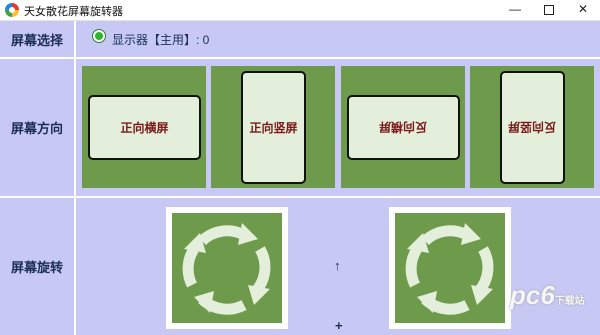  Describe the element at coordinates (300, 10) in the screenshot. I see `title-bar: 天女散花屏幕旋转器 — ✕` at that location.